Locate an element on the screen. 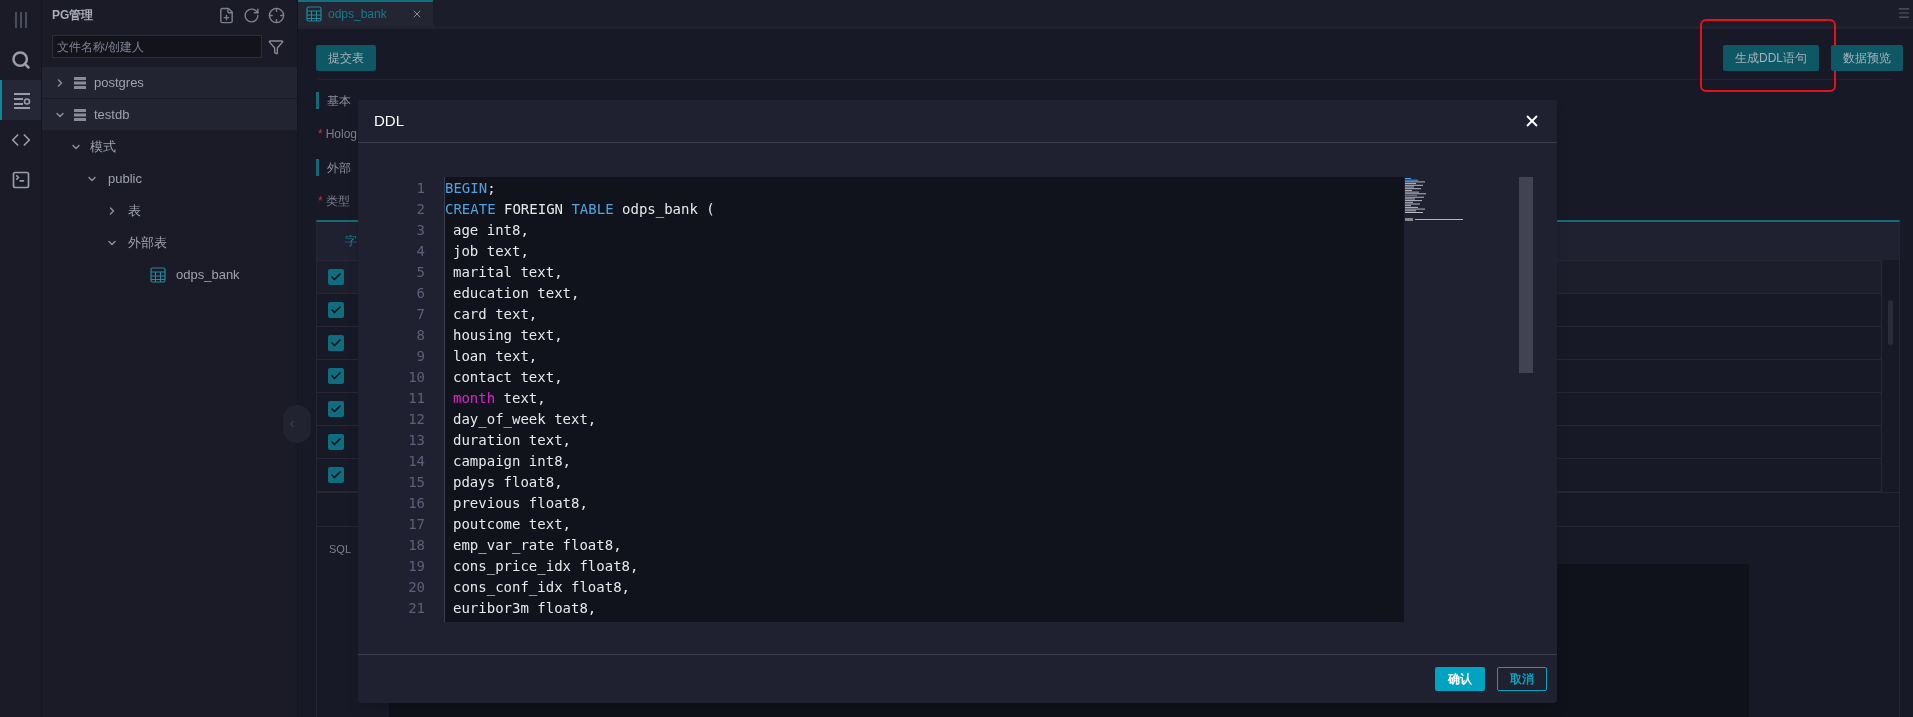  code-line: contact text, is located at coordinates (508, 377).